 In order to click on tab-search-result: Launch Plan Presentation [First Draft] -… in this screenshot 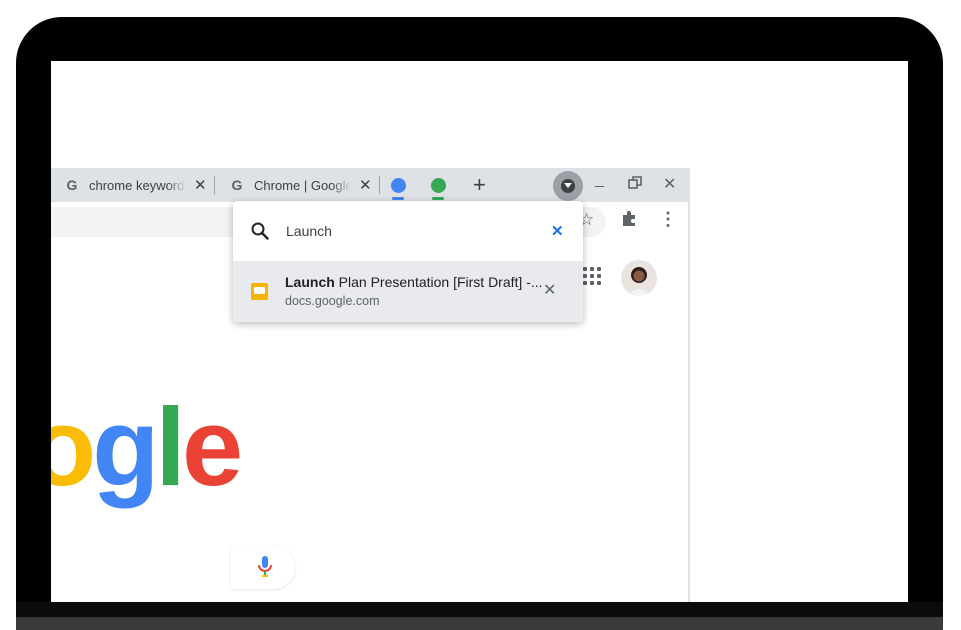, I will do `click(408, 291)`.